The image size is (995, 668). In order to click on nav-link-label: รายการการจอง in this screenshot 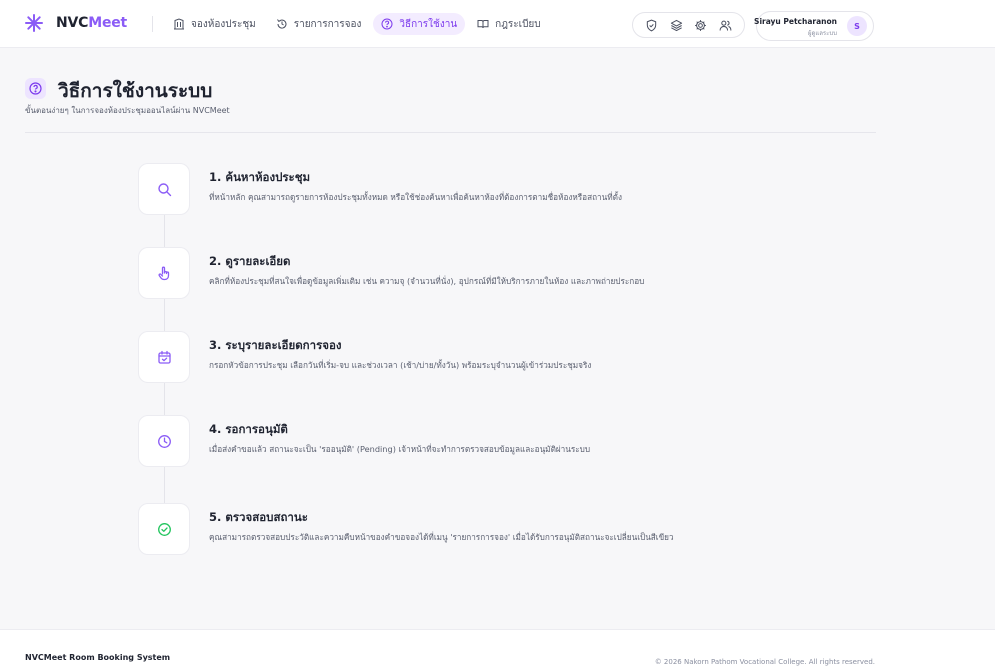, I will do `click(327, 24)`.